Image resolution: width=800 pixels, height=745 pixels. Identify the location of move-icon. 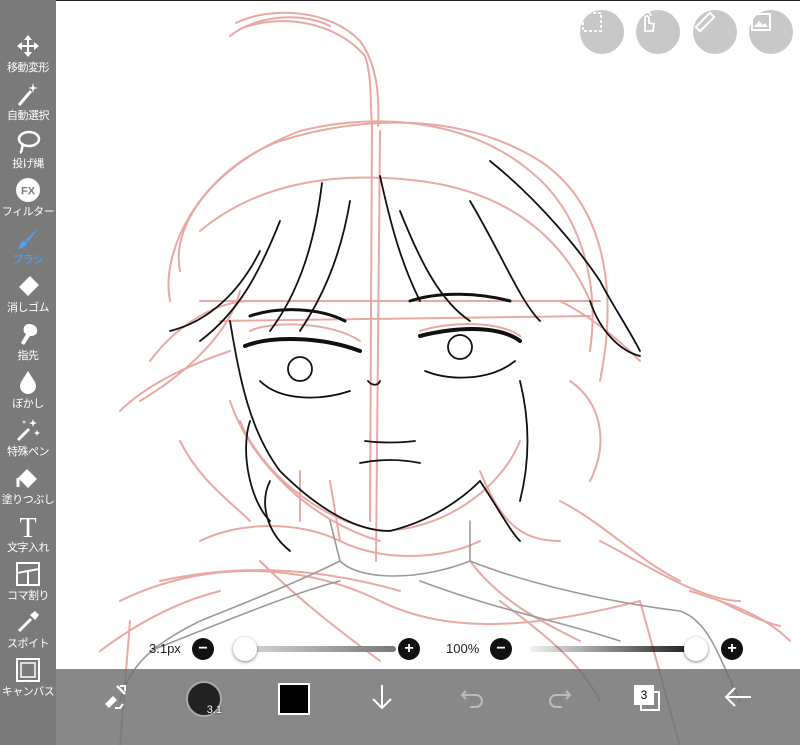
(28, 46).